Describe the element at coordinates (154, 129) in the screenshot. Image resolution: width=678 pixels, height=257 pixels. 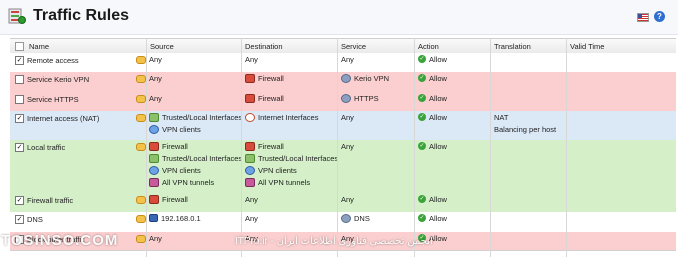
I see `vpn-clients-icon` at that location.